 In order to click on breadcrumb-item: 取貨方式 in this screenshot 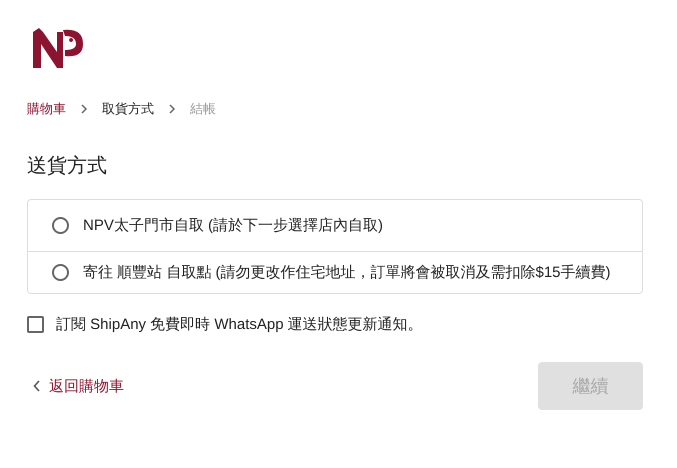, I will do `click(128, 109)`.